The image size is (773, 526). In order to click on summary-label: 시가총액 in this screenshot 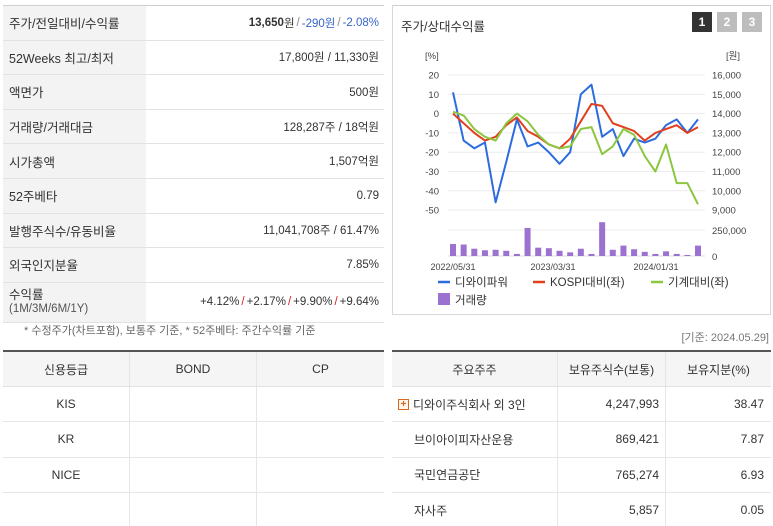, I will do `click(74, 161)`.